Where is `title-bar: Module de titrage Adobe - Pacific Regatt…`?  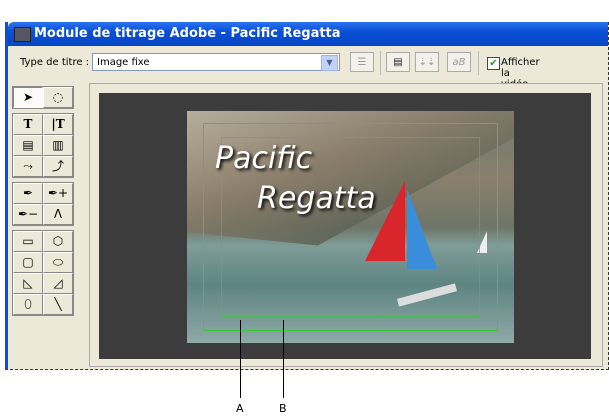
title-bar: Module de titrage Adobe - Pacific Regatt… is located at coordinates (308, 34).